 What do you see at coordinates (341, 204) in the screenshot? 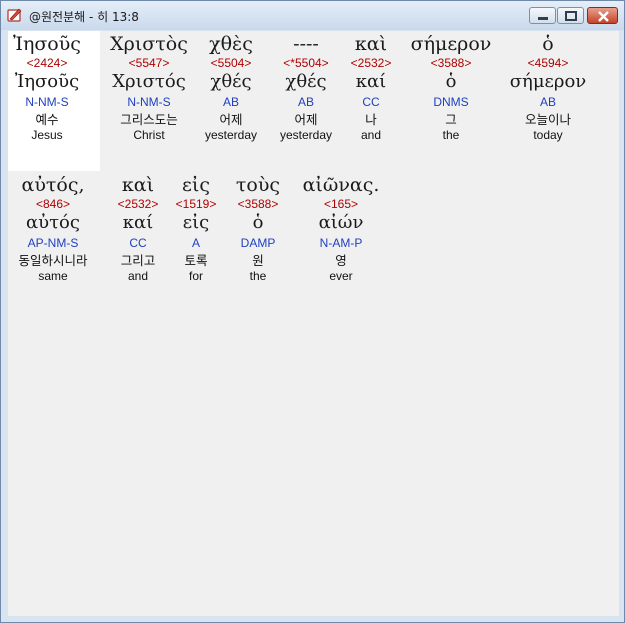
I see `strong-number: <165>` at bounding box center [341, 204].